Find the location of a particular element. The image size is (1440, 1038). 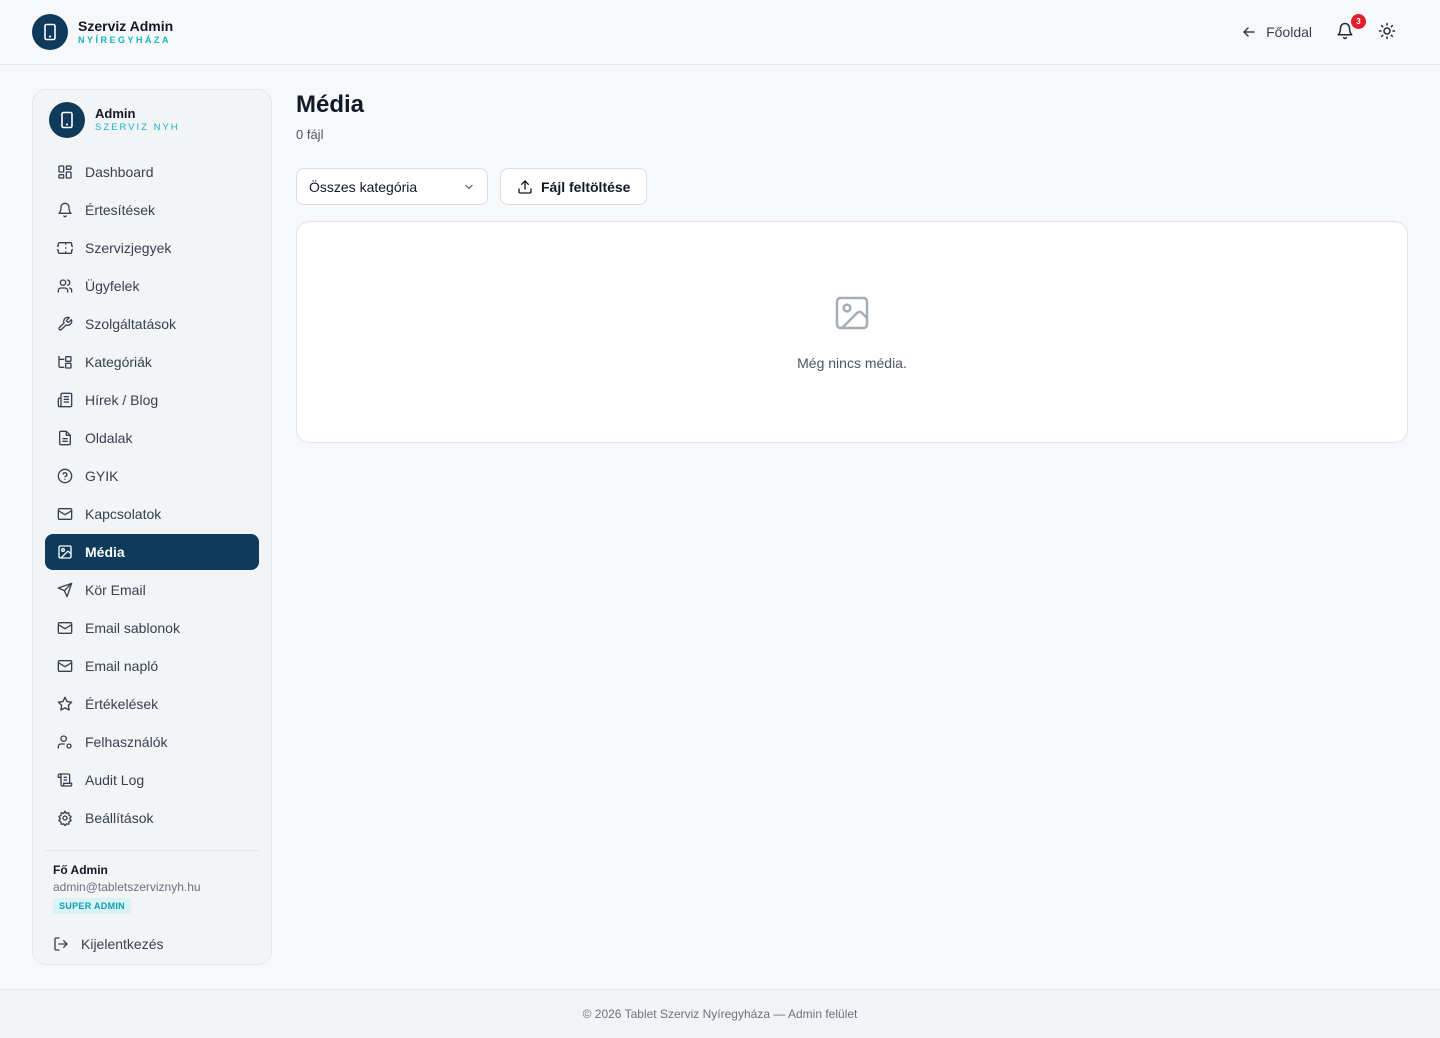

sidebar-item-reviews: Értékelések is located at coordinates (152, 704).